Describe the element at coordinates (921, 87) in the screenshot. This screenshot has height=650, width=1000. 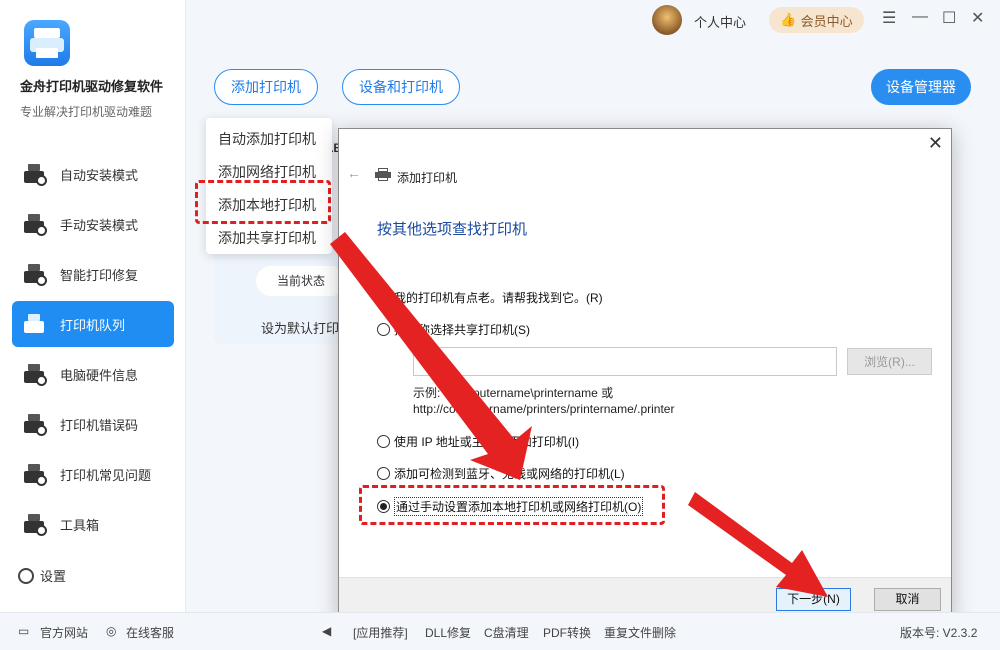
I see `device-manager-button: 设备管理器` at that location.